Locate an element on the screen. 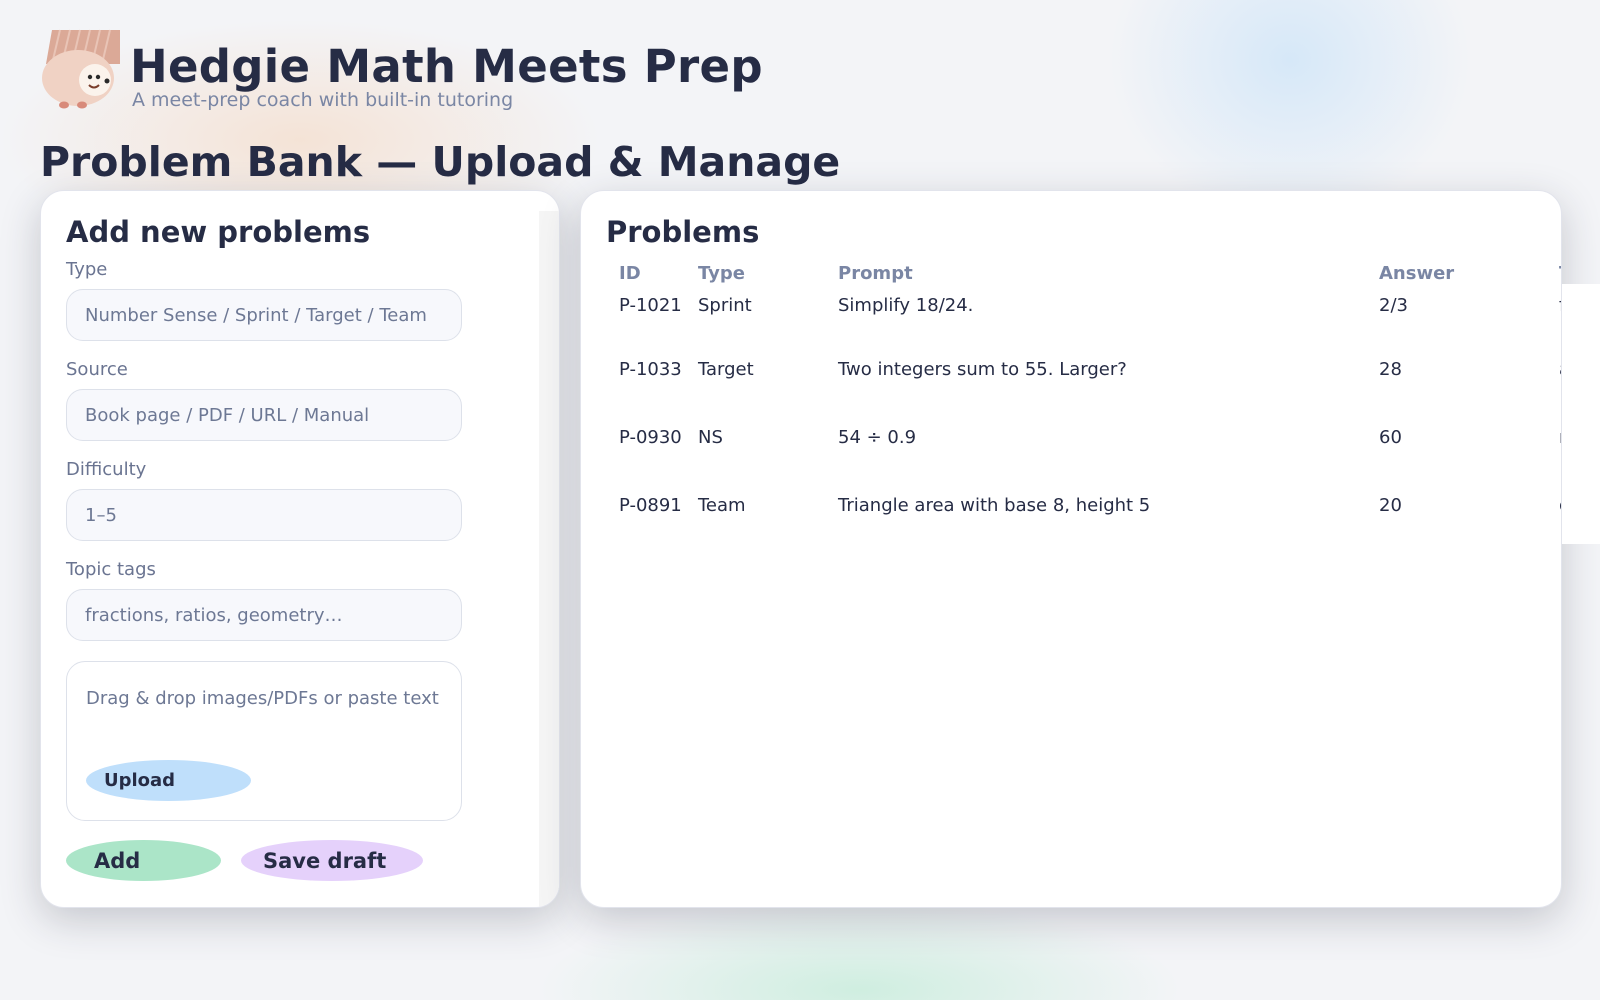  column-header-type: Type is located at coordinates (756, 273).